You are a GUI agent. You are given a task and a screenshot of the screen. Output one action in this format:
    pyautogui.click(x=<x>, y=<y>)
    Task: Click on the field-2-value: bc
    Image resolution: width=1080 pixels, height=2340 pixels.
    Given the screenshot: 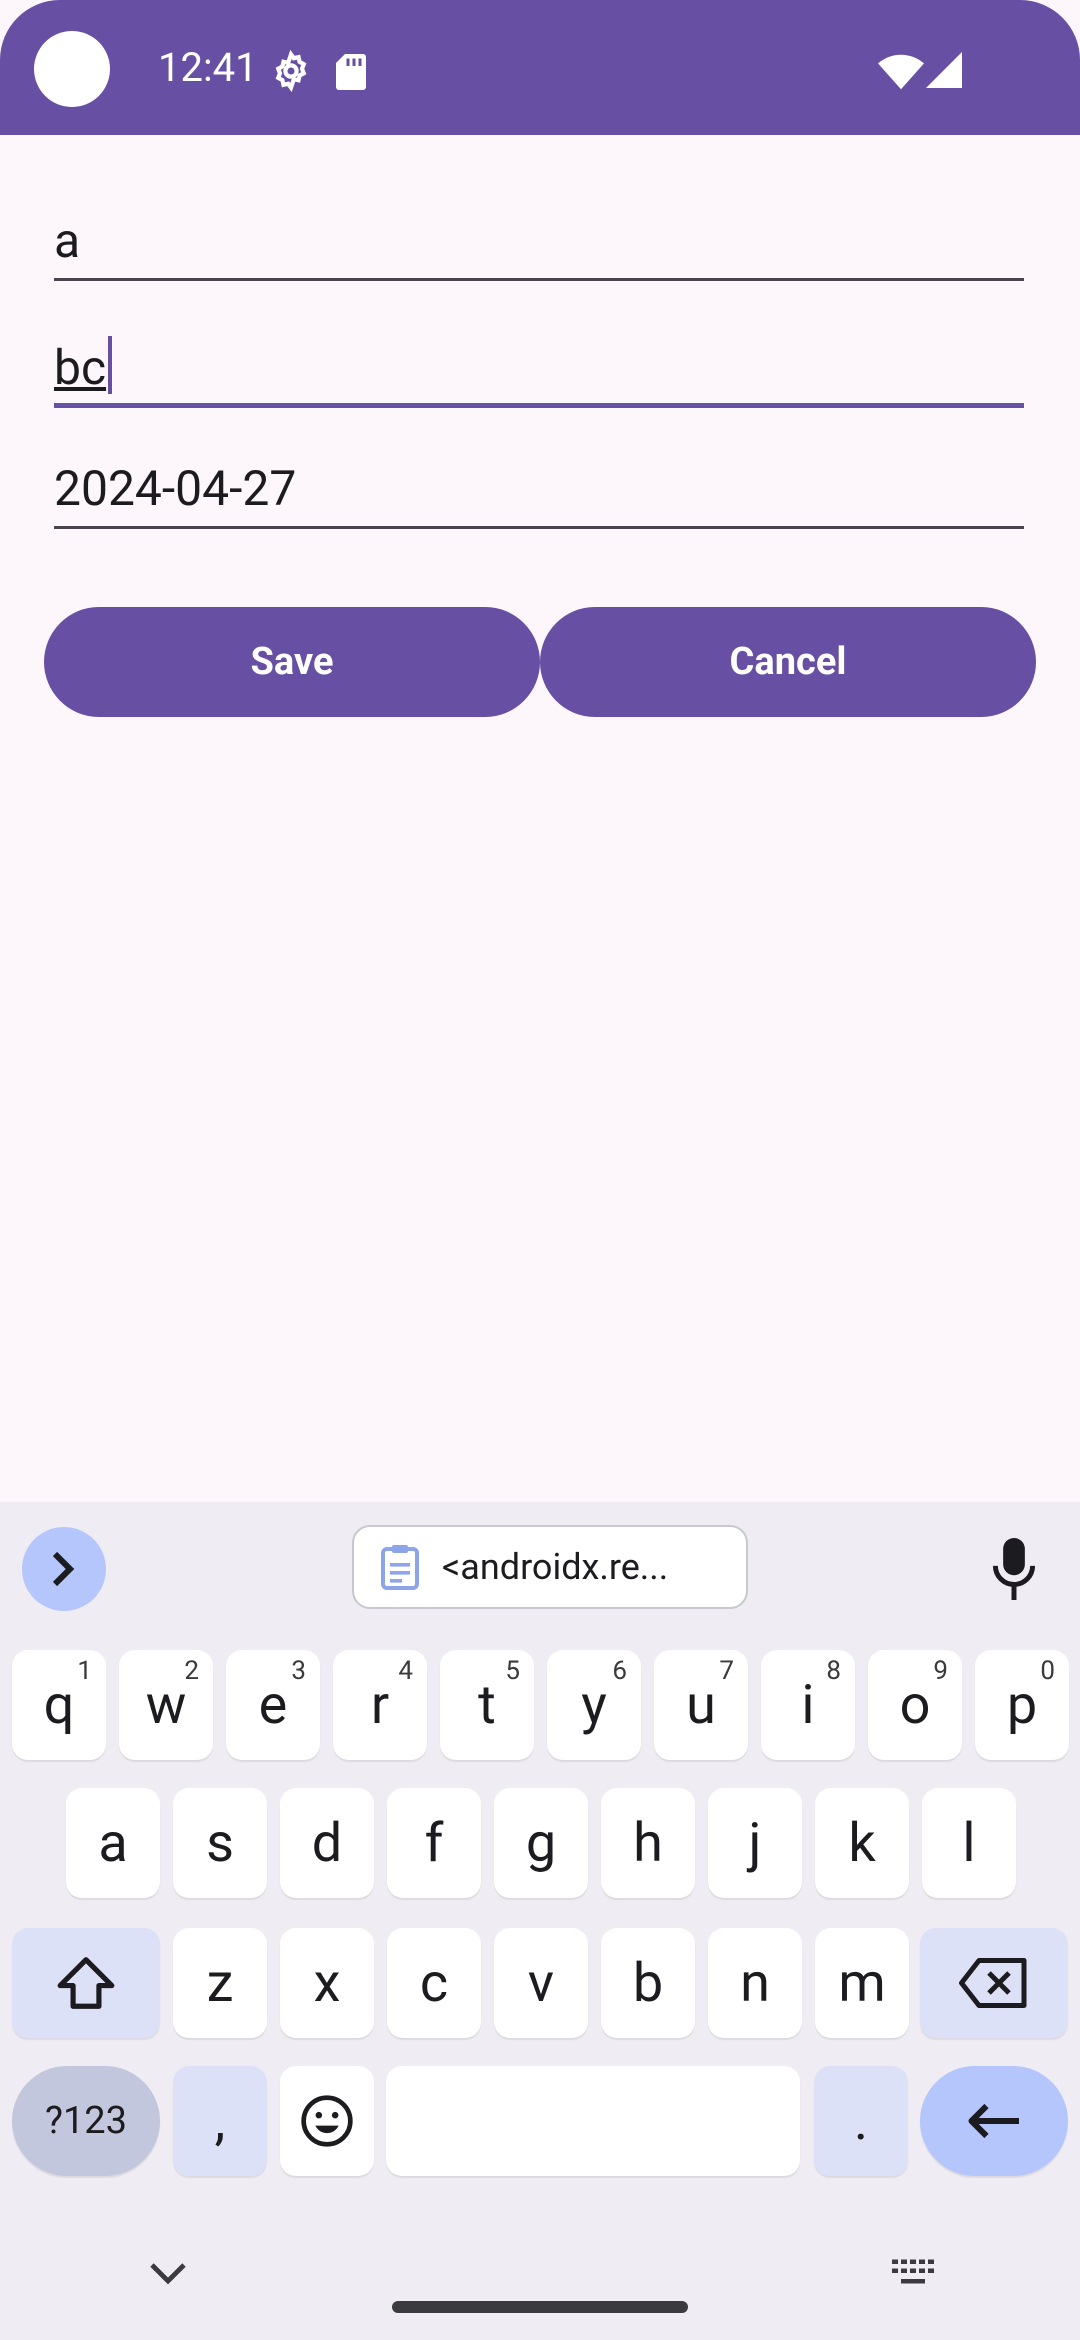 What is the action you would take?
    pyautogui.click(x=80, y=367)
    